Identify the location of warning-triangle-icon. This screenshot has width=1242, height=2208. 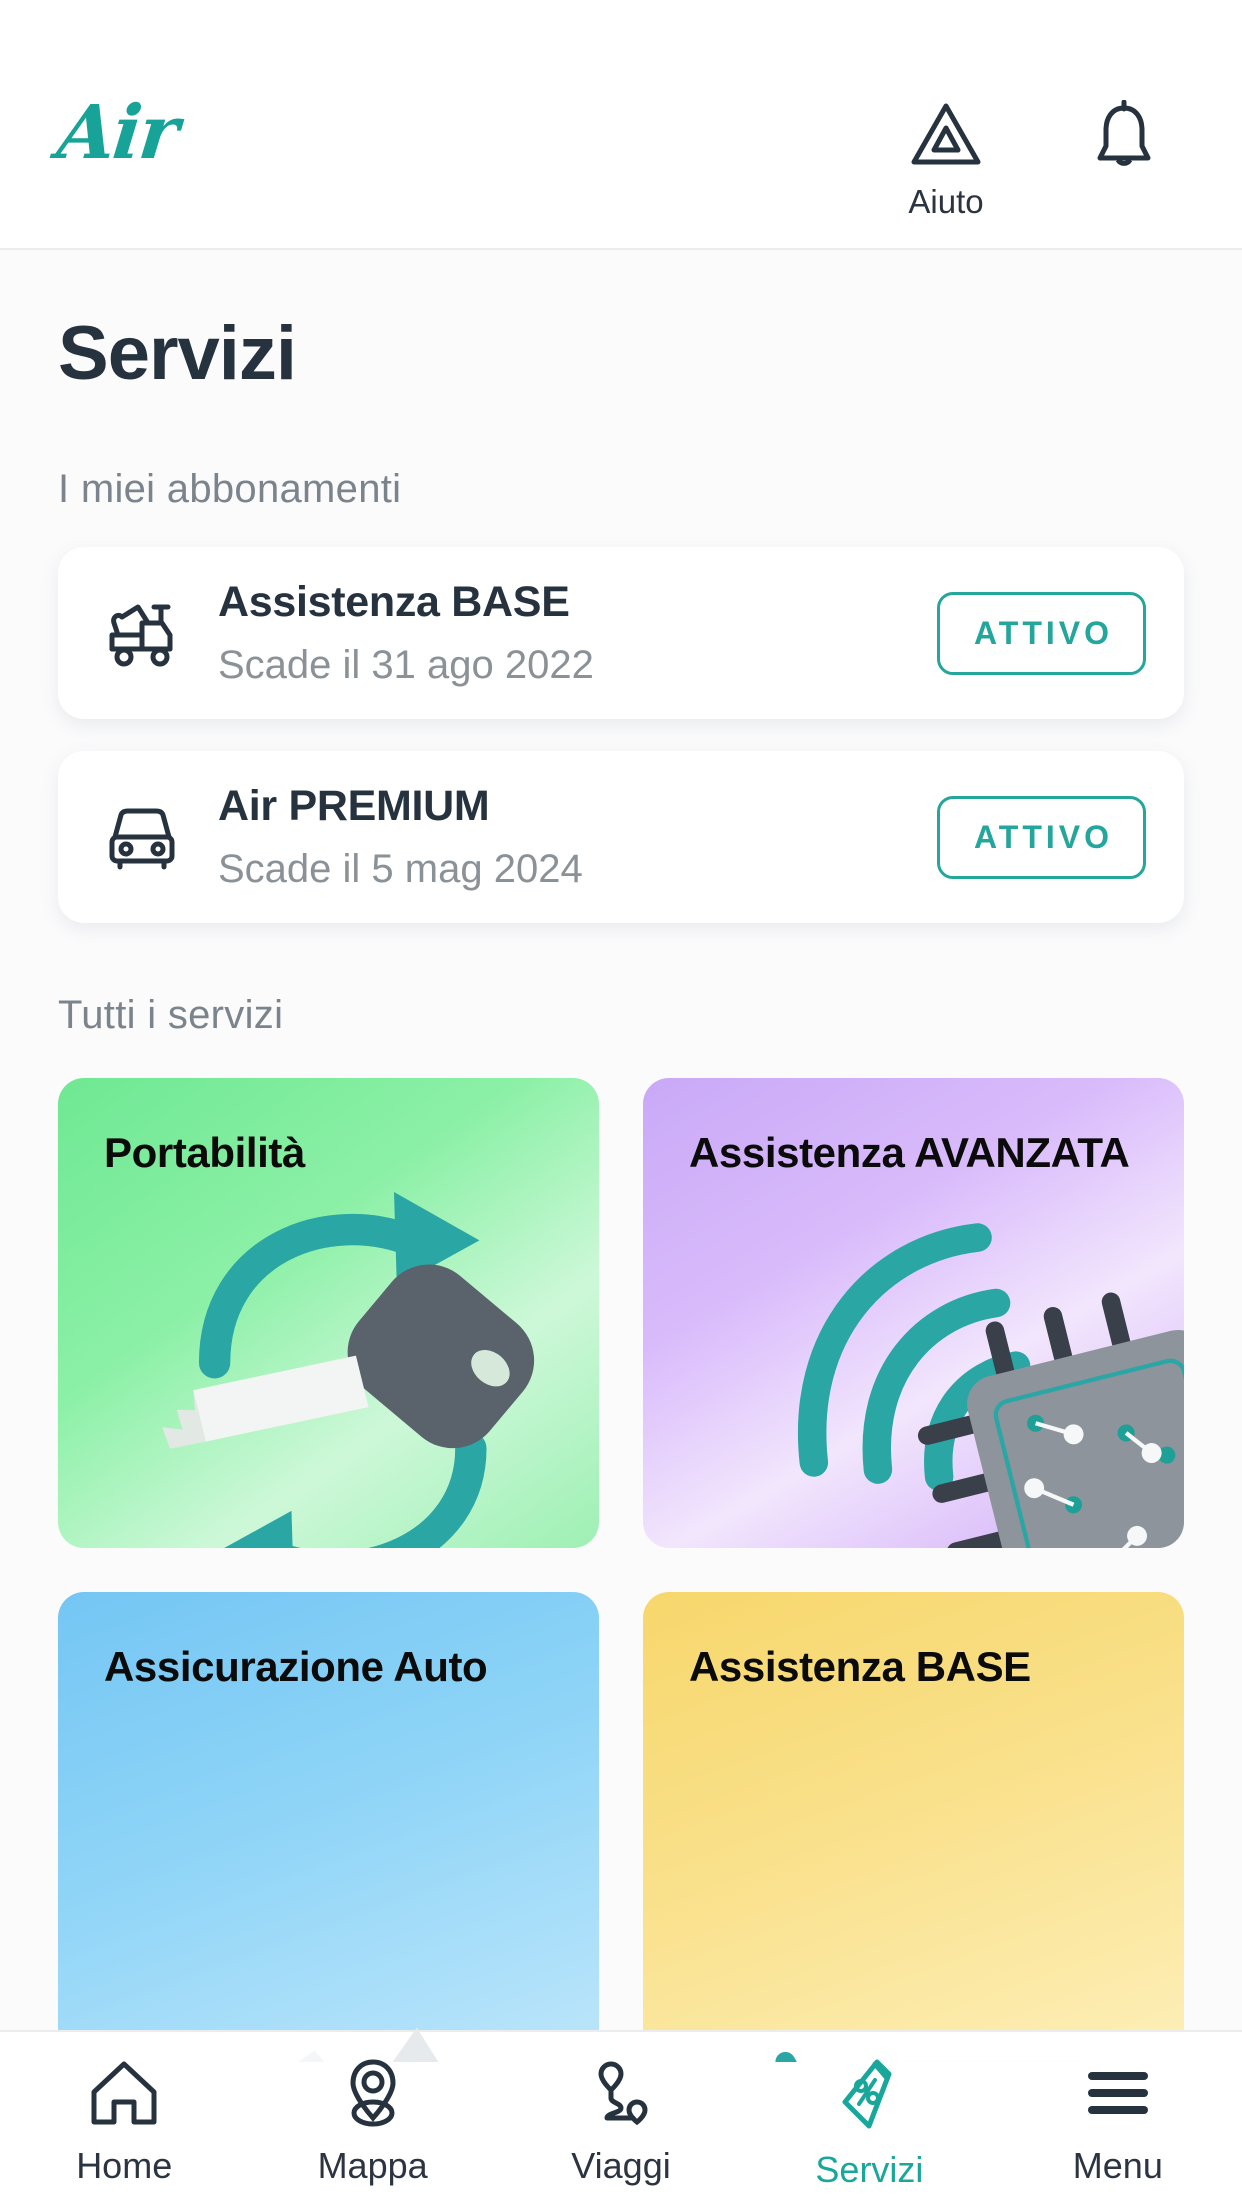
(946, 137).